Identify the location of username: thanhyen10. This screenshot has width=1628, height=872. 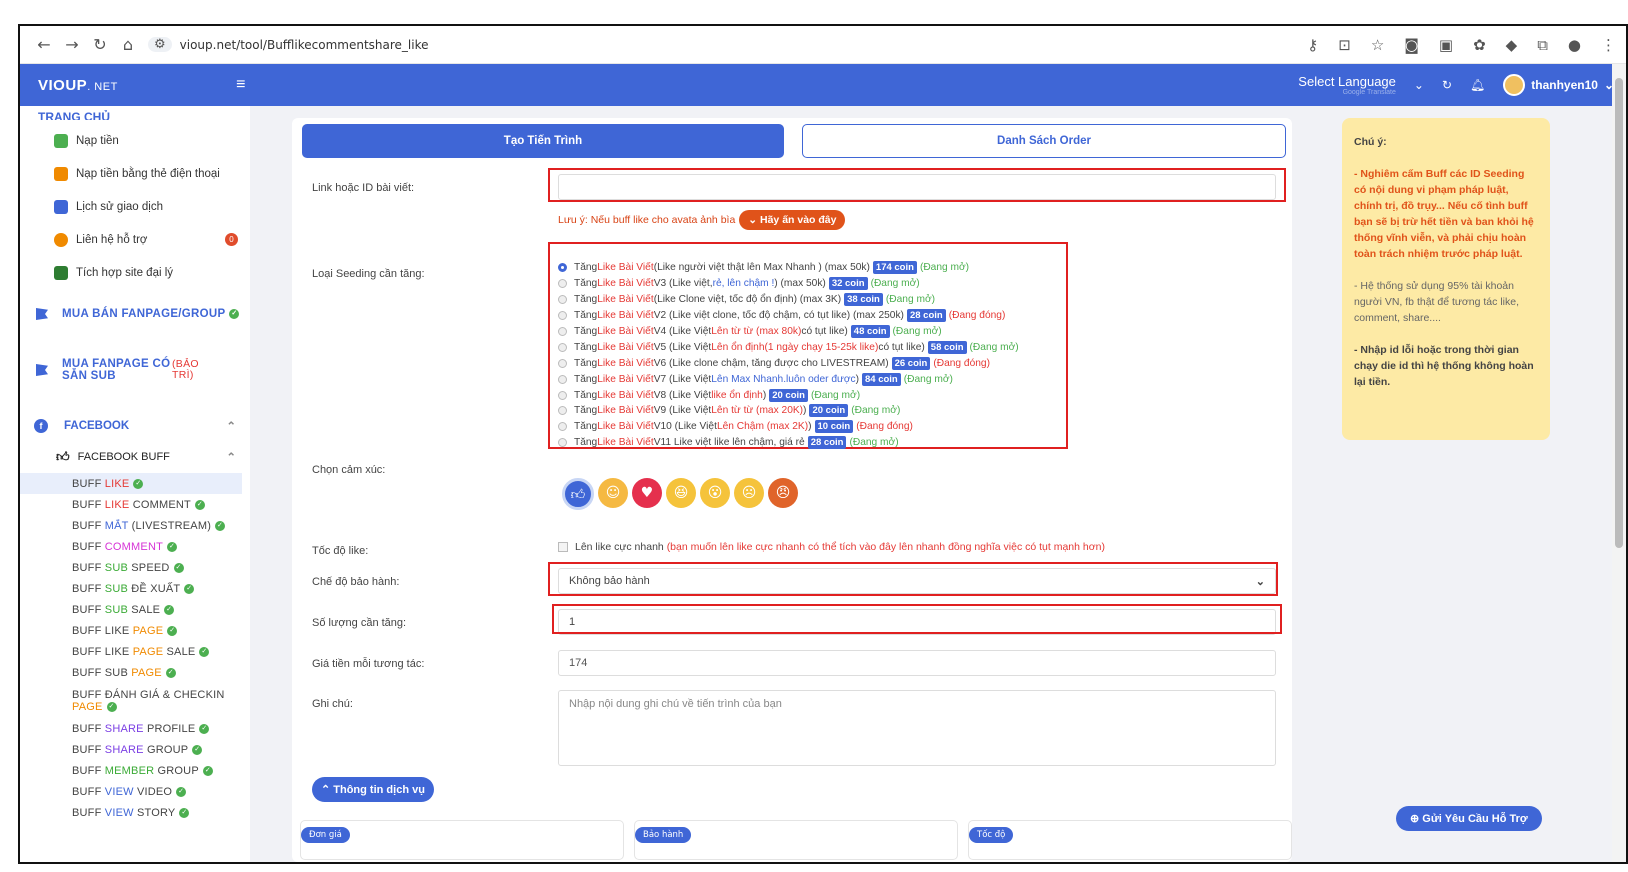
(1564, 85).